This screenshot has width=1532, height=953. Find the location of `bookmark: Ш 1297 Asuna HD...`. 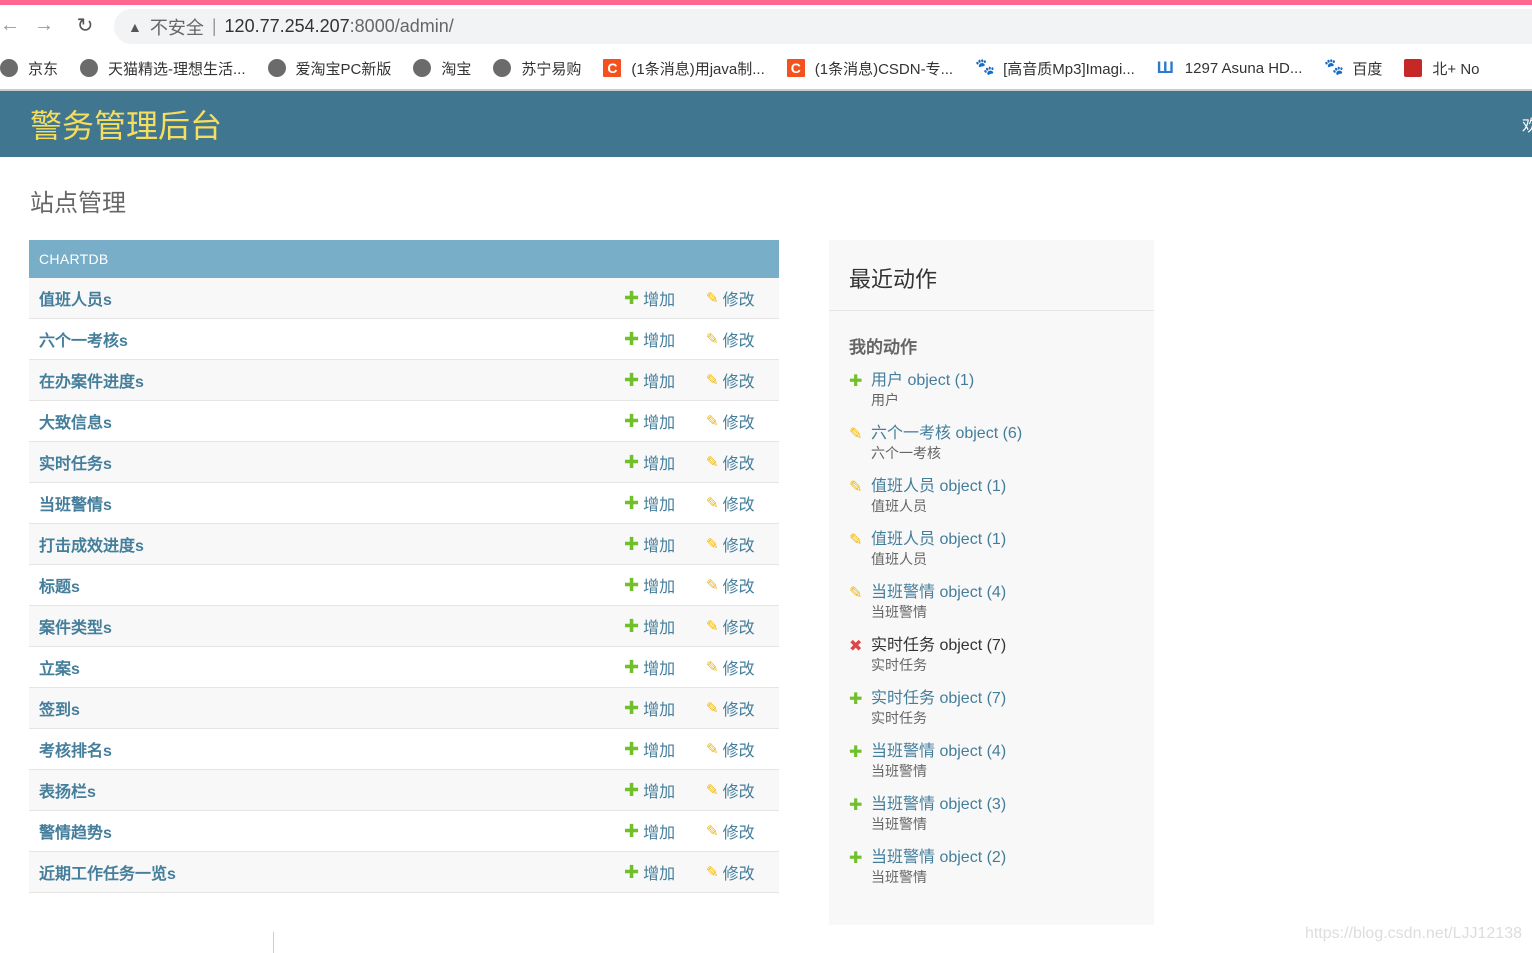

bookmark: Ш 1297 Asuna HD... is located at coordinates (1230, 68).